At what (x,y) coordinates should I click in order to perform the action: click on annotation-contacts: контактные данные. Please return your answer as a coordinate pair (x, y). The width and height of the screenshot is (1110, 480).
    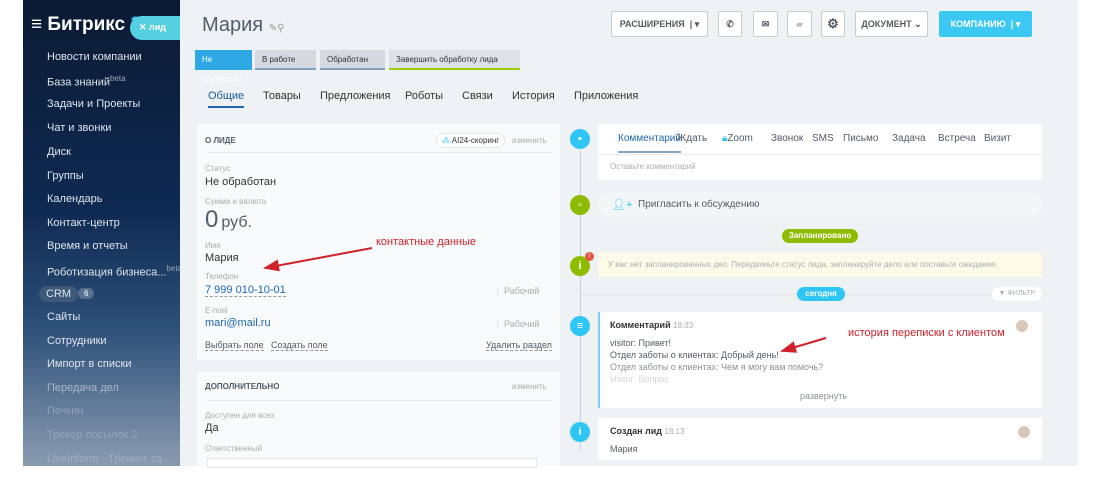
    Looking at the image, I should click on (426, 242).